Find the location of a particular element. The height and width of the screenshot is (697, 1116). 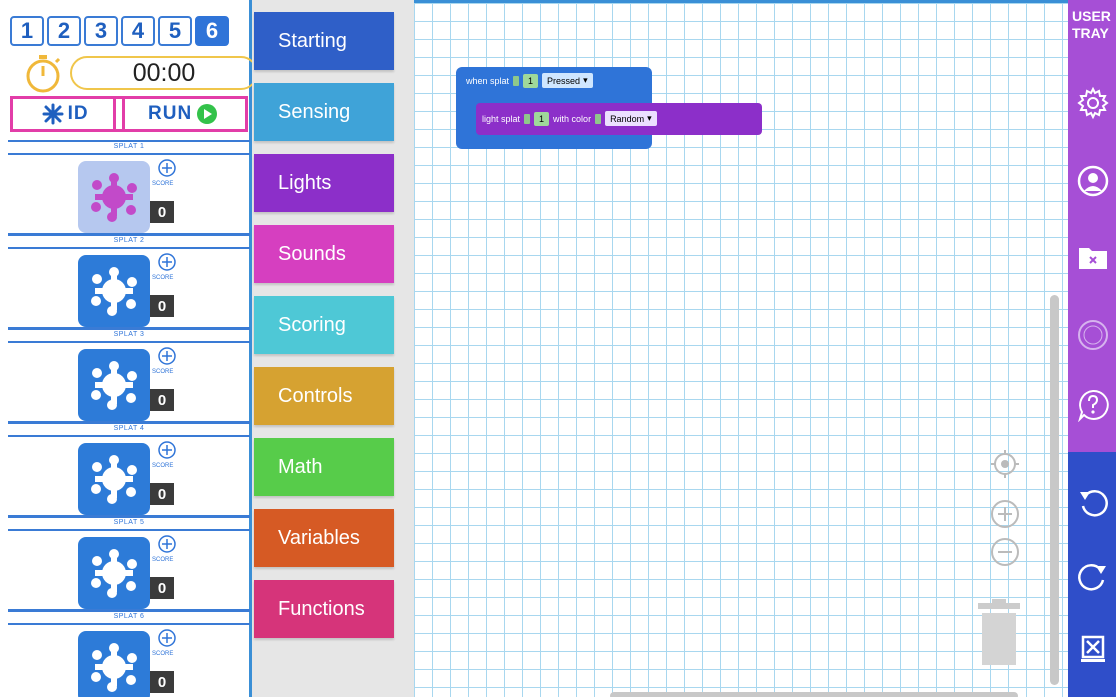

splat-label: SPLAT 6 is located at coordinates (129, 616).